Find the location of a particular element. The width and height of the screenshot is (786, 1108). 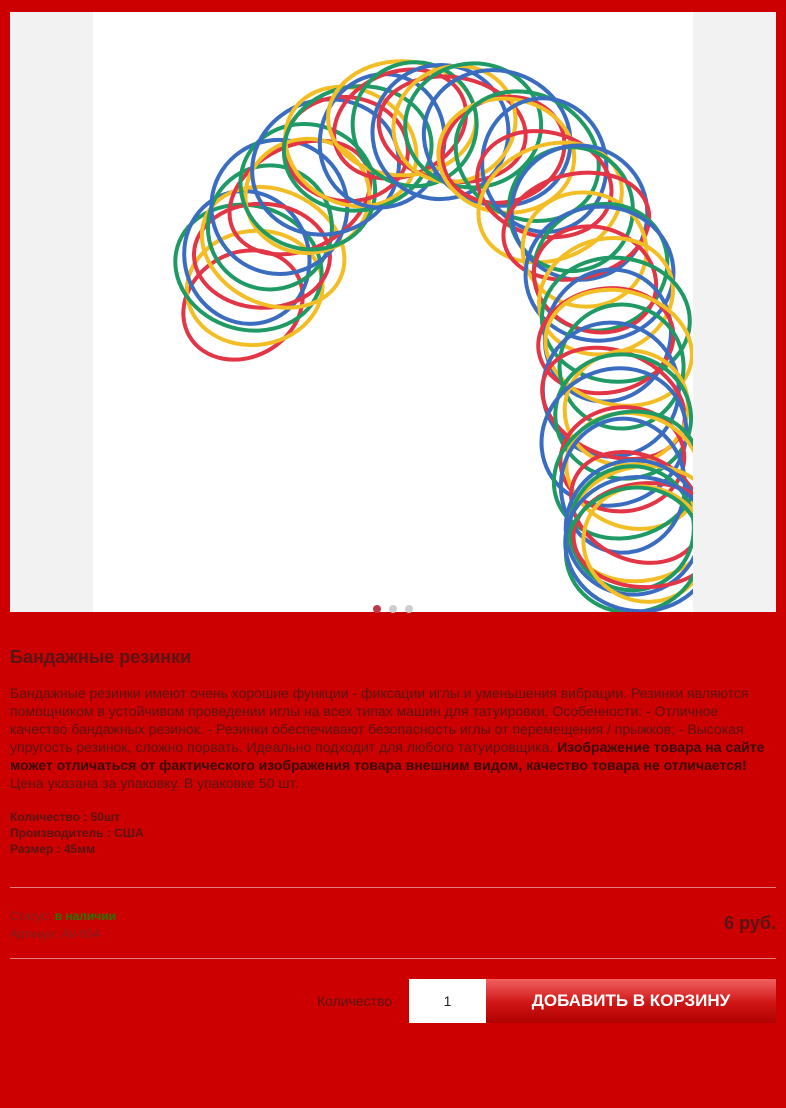

product-title: Бандажные резинки is located at coordinates (101, 657).